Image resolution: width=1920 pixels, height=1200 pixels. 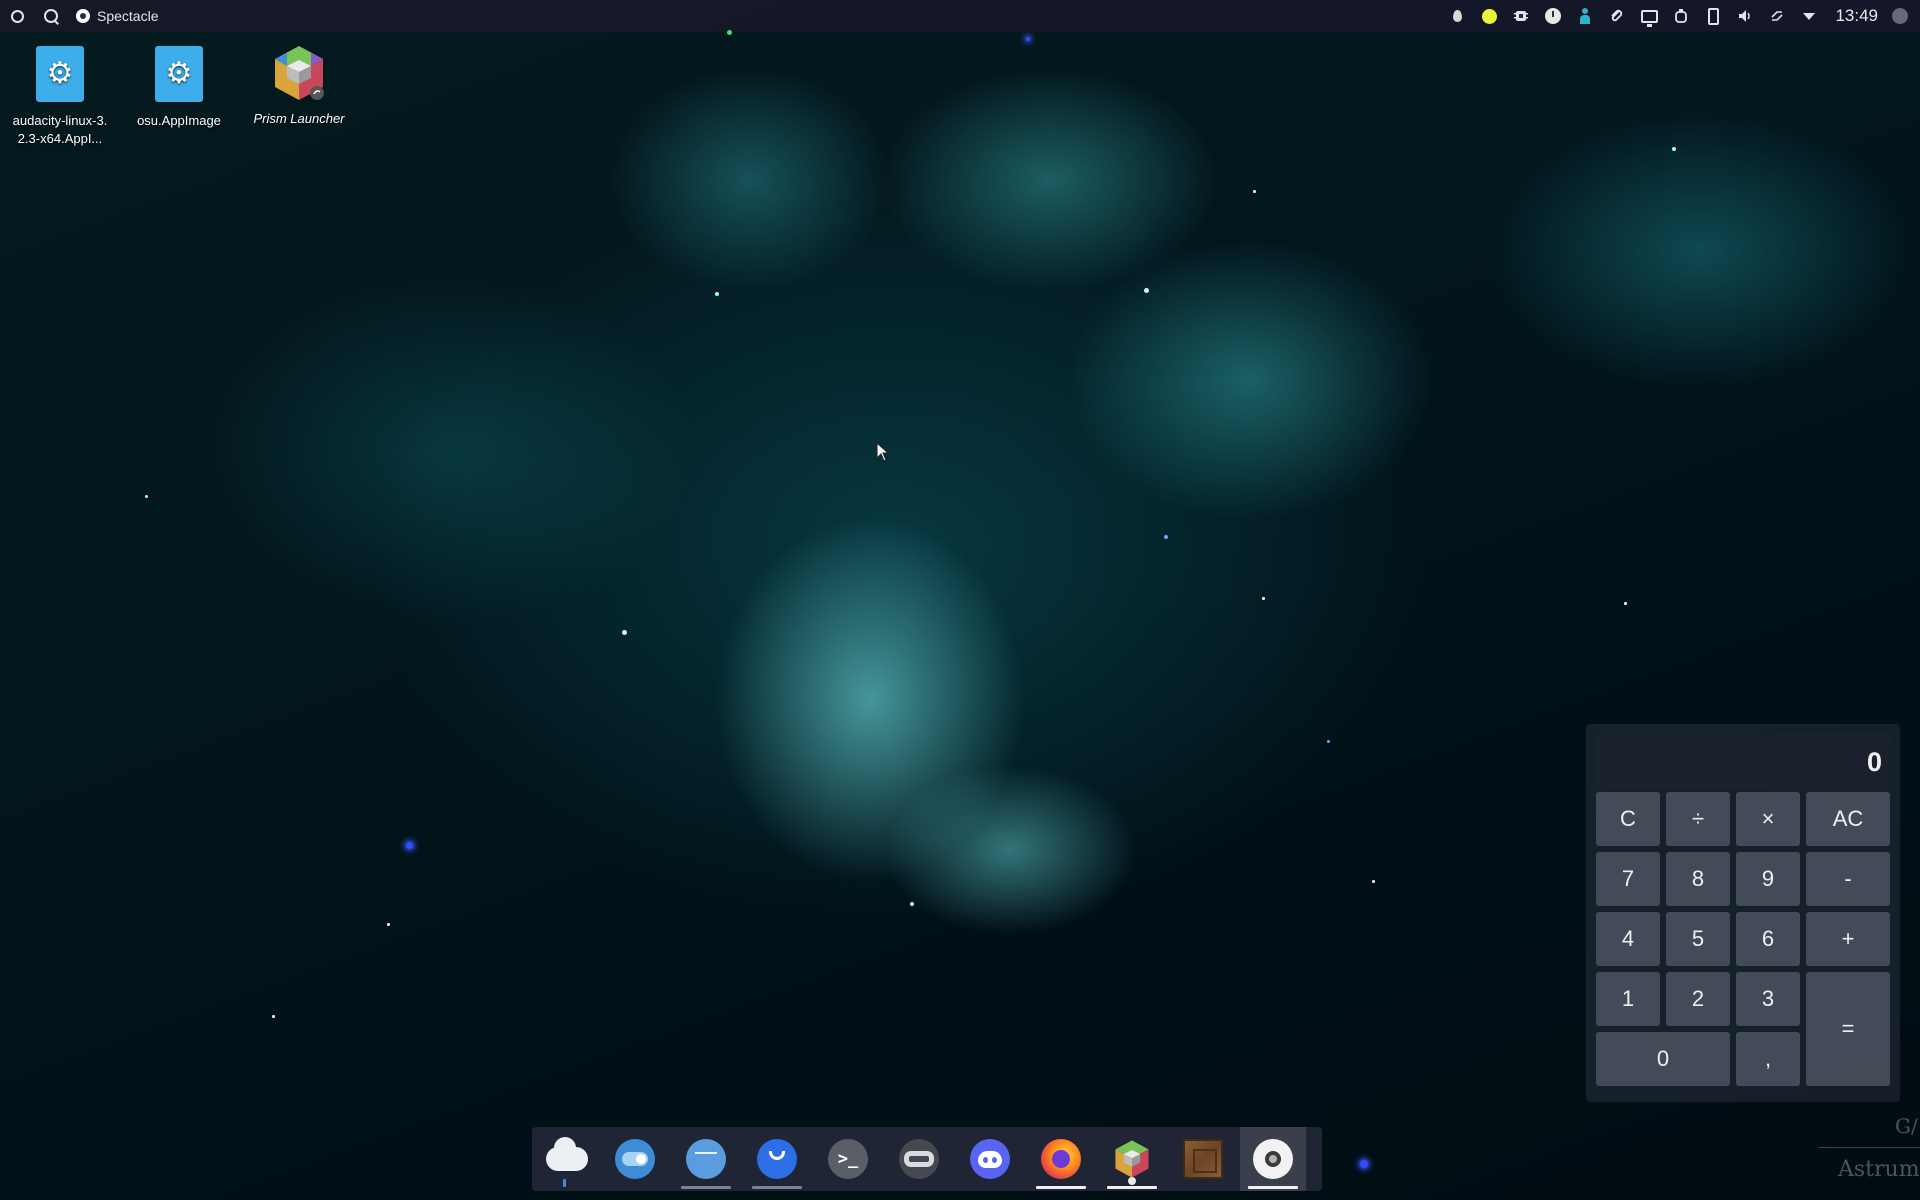 What do you see at coordinates (1809, 16) in the screenshot?
I see `tray-expand-icon` at bounding box center [1809, 16].